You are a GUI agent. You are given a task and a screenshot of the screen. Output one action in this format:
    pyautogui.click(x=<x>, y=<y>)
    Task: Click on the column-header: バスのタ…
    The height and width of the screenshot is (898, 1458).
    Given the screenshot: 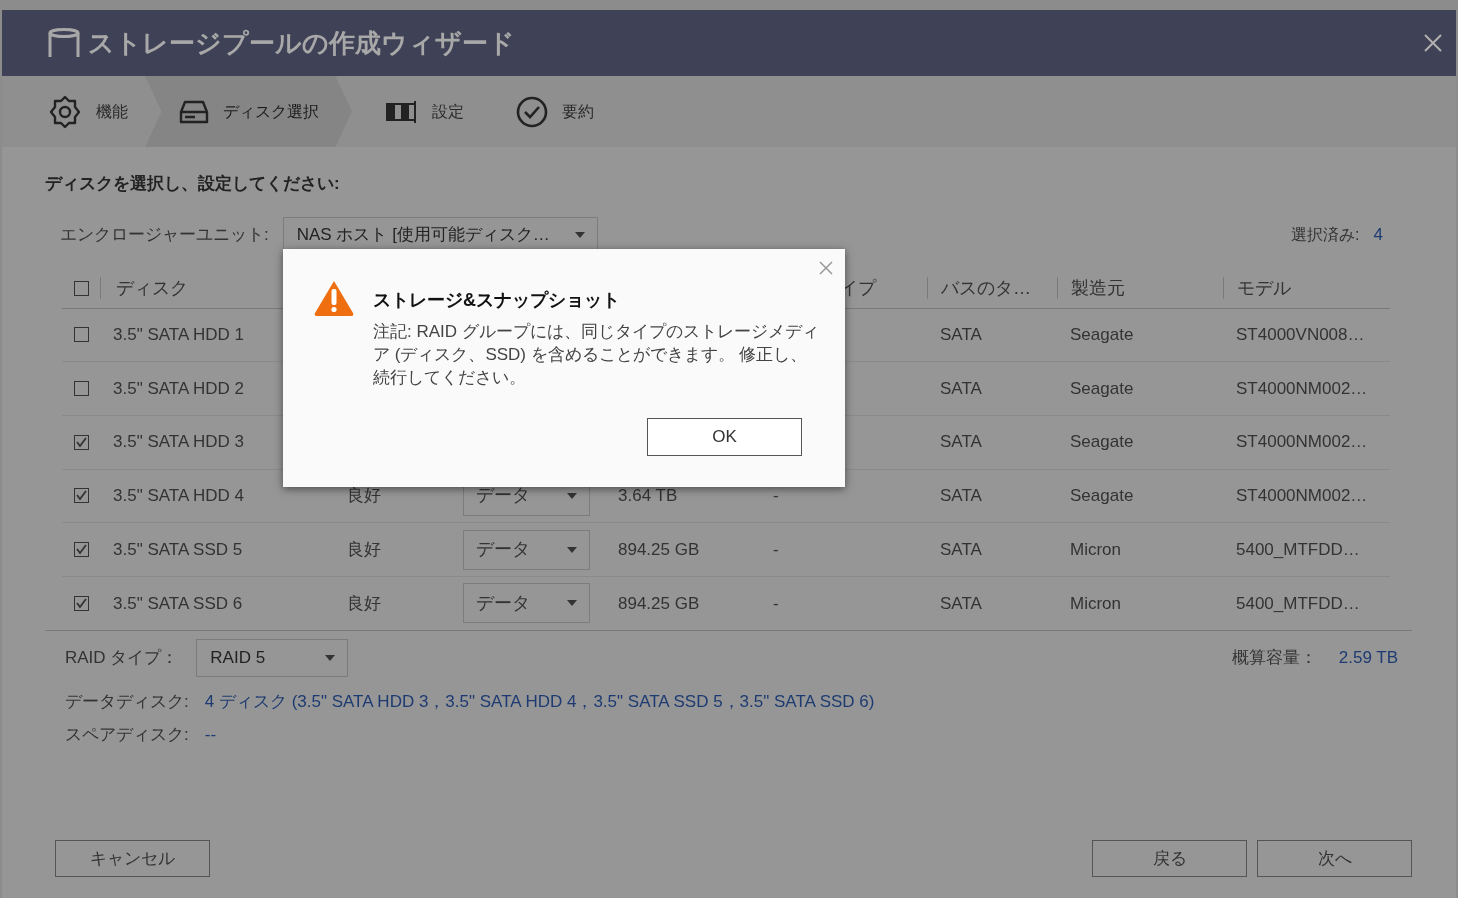 What is the action you would take?
    pyautogui.click(x=986, y=288)
    